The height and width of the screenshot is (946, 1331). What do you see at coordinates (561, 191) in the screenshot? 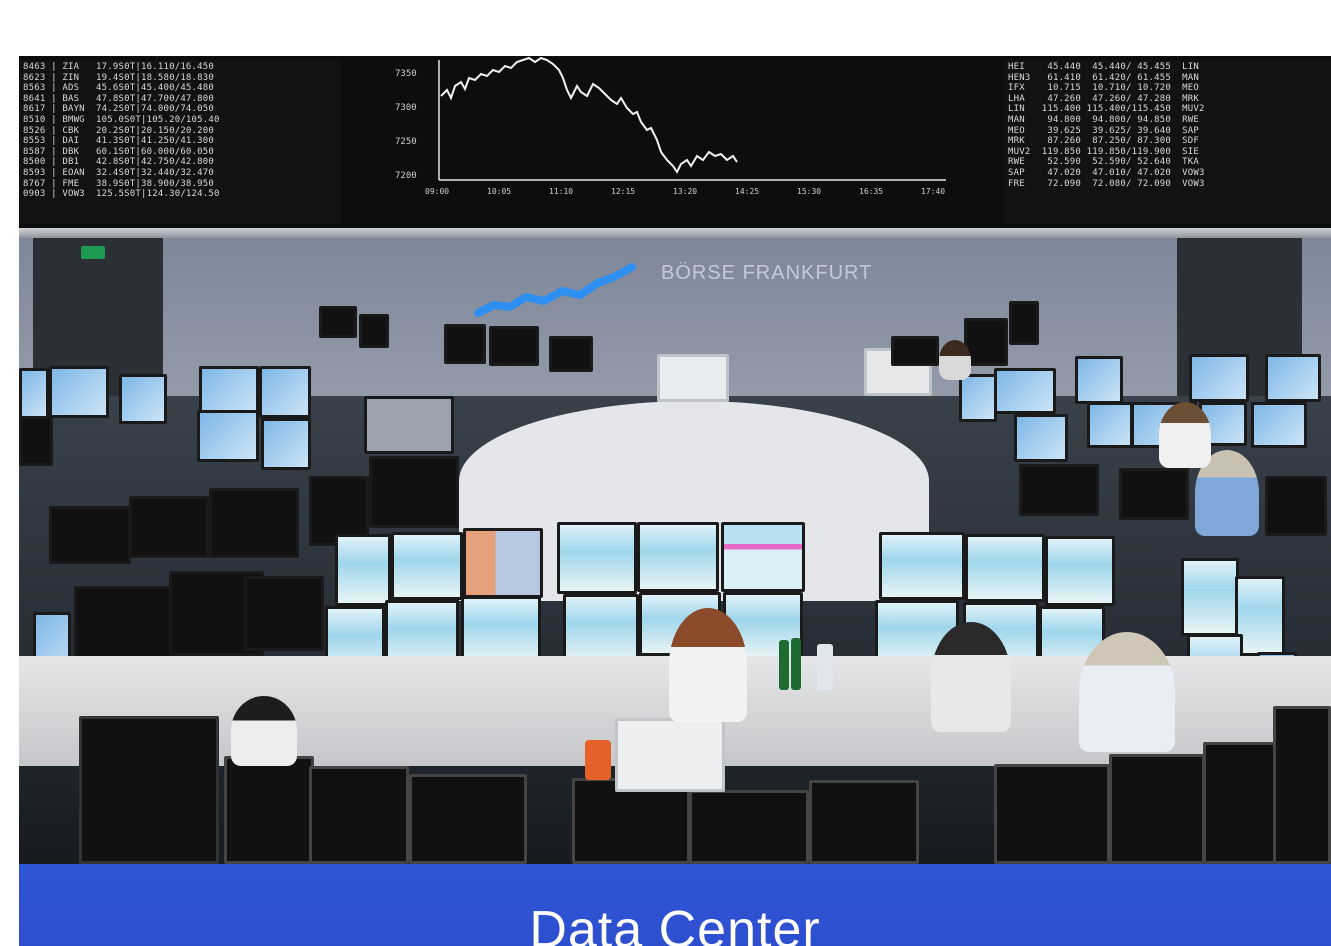
I see `chart-x-tick-label: 11:10` at bounding box center [561, 191].